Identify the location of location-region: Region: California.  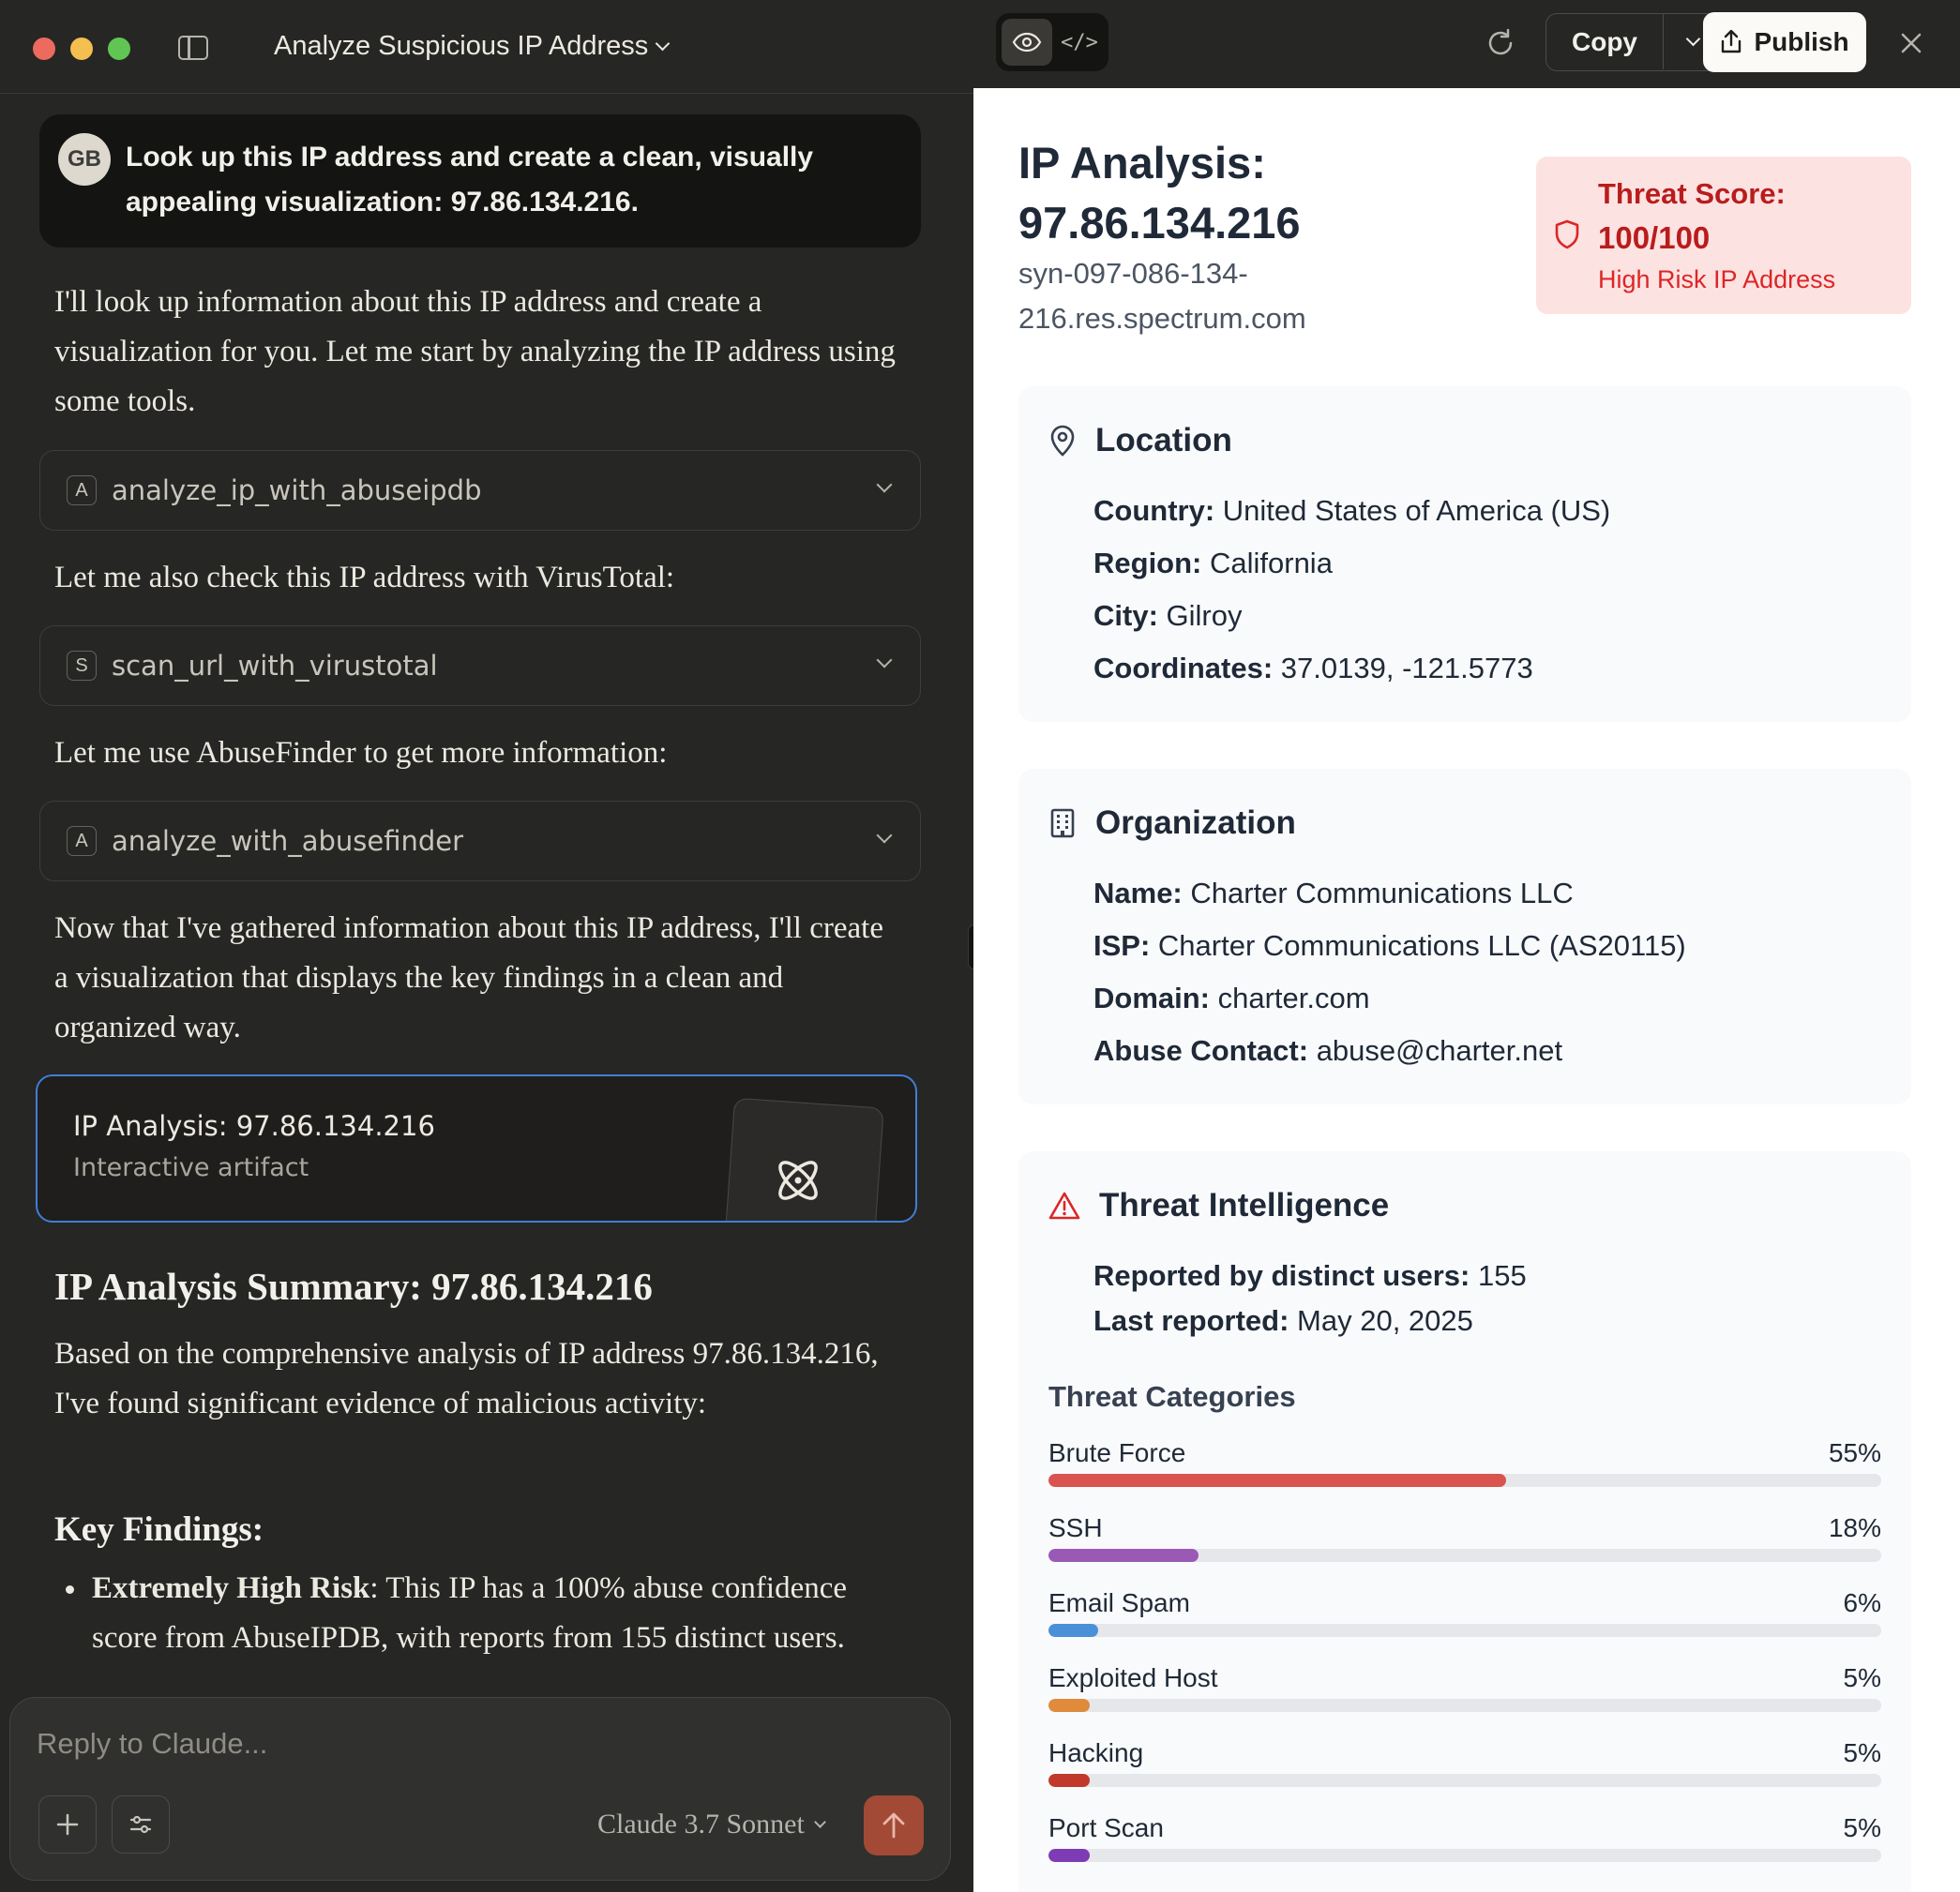
(1213, 563).